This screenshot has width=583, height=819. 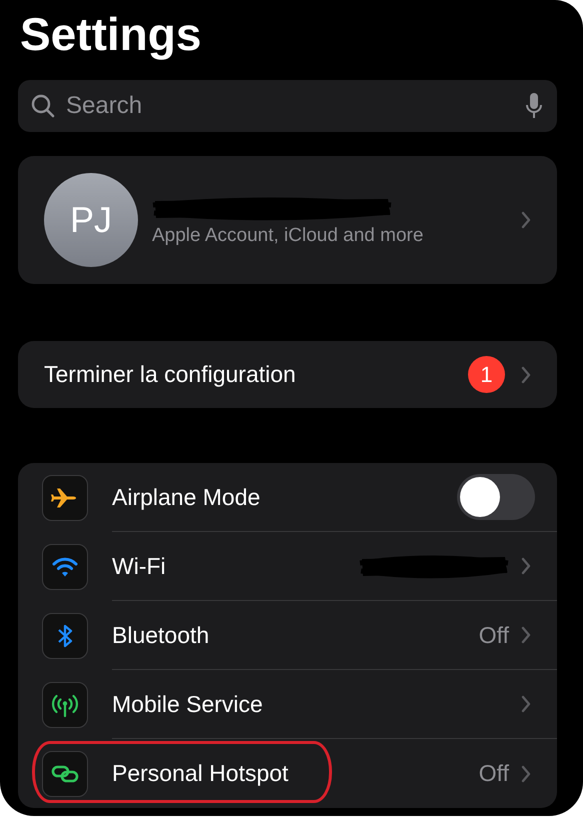 What do you see at coordinates (161, 635) in the screenshot?
I see `row-label: Bluetooth` at bounding box center [161, 635].